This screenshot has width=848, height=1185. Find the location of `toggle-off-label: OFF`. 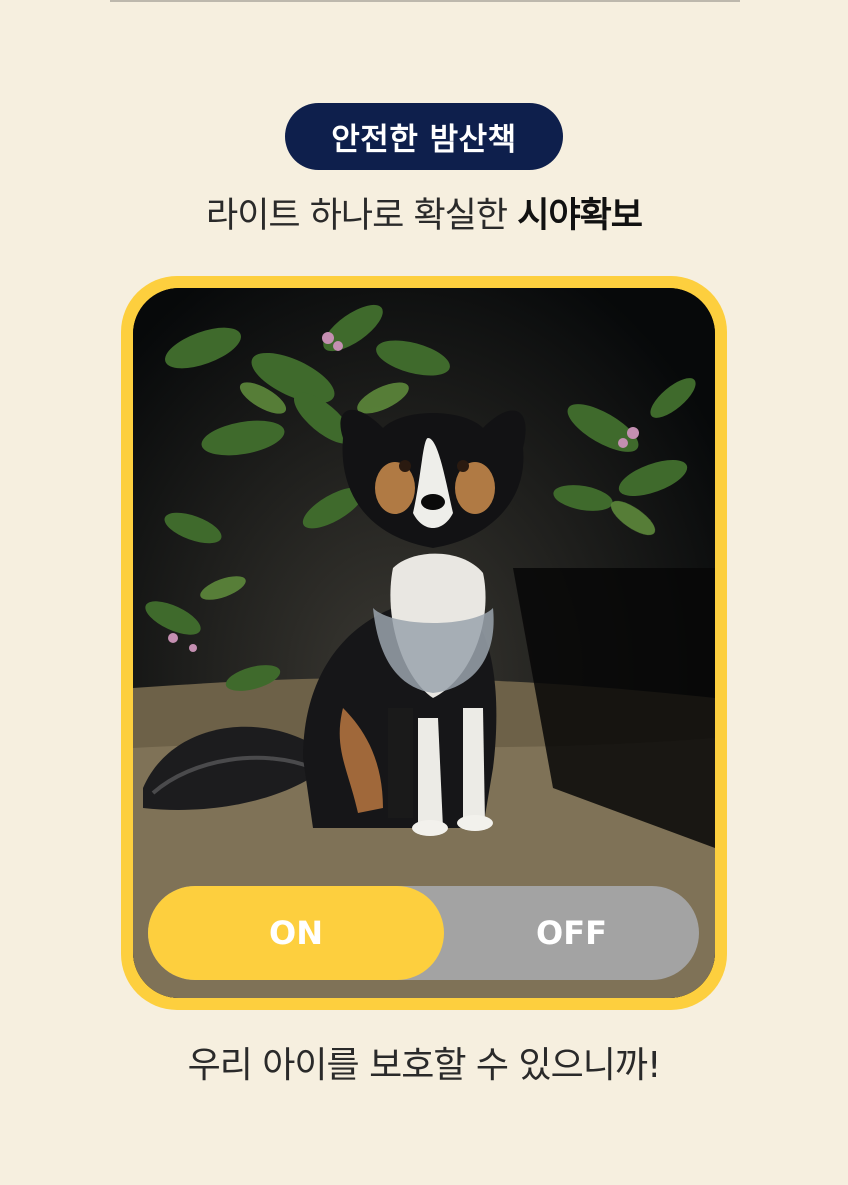

toggle-off-label: OFF is located at coordinates (571, 933).